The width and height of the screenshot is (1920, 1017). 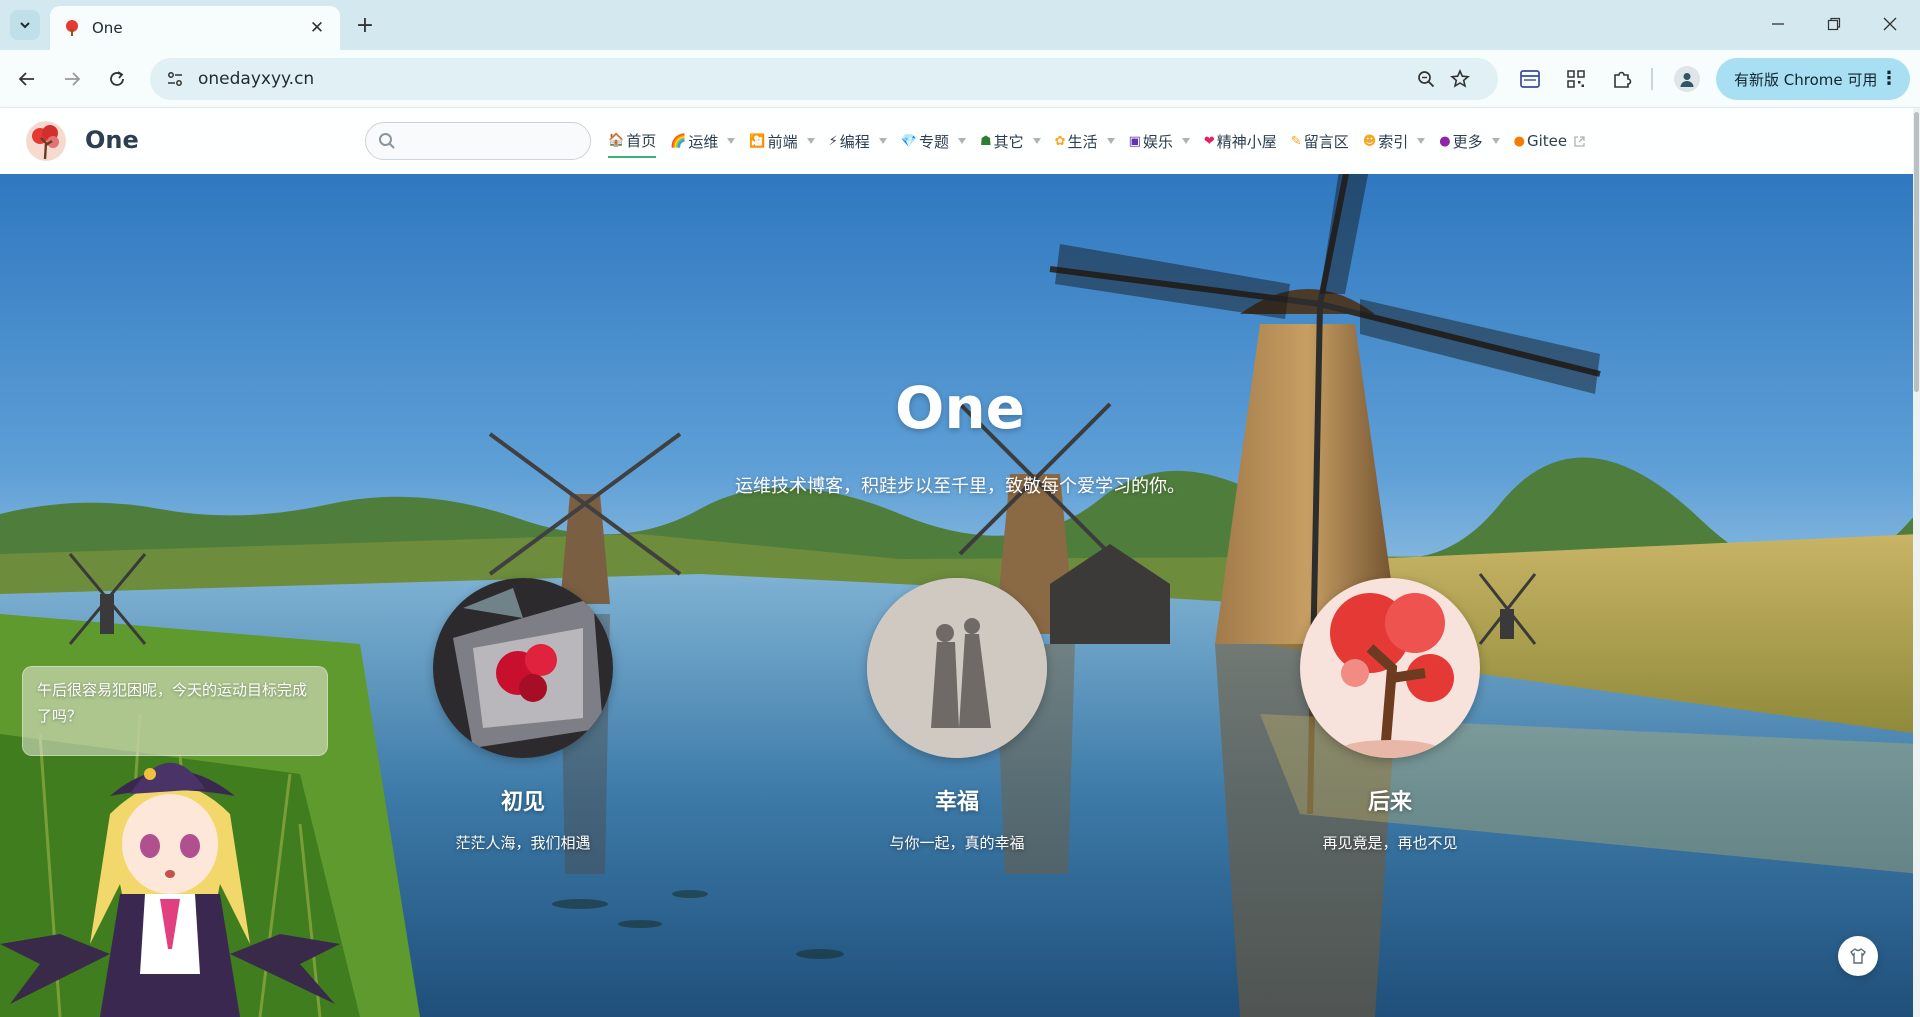 I want to click on nav-label: Gitee, so click(x=1547, y=141).